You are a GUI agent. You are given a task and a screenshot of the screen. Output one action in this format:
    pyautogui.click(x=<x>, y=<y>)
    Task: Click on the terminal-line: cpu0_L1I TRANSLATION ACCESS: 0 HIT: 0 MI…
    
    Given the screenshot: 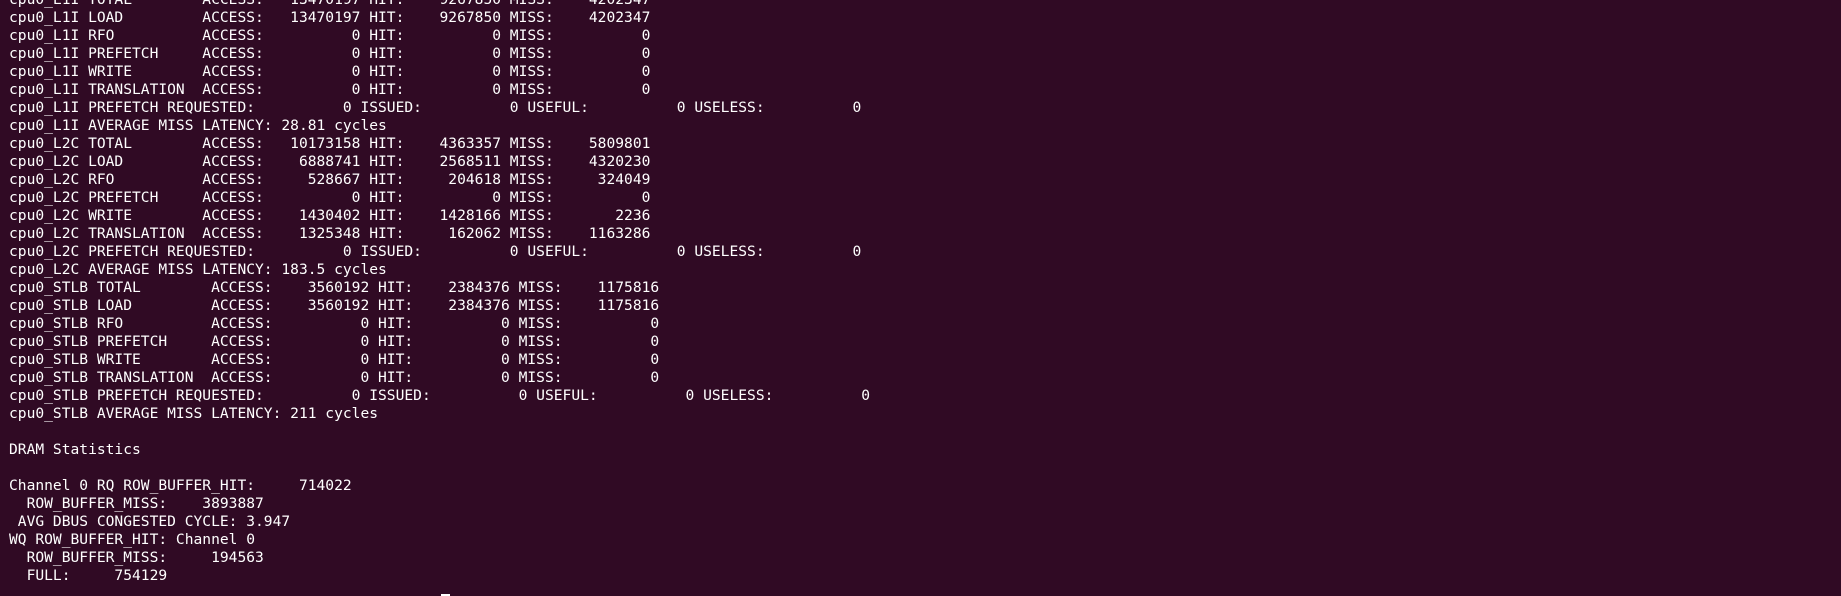 What is the action you would take?
    pyautogui.click(x=330, y=89)
    